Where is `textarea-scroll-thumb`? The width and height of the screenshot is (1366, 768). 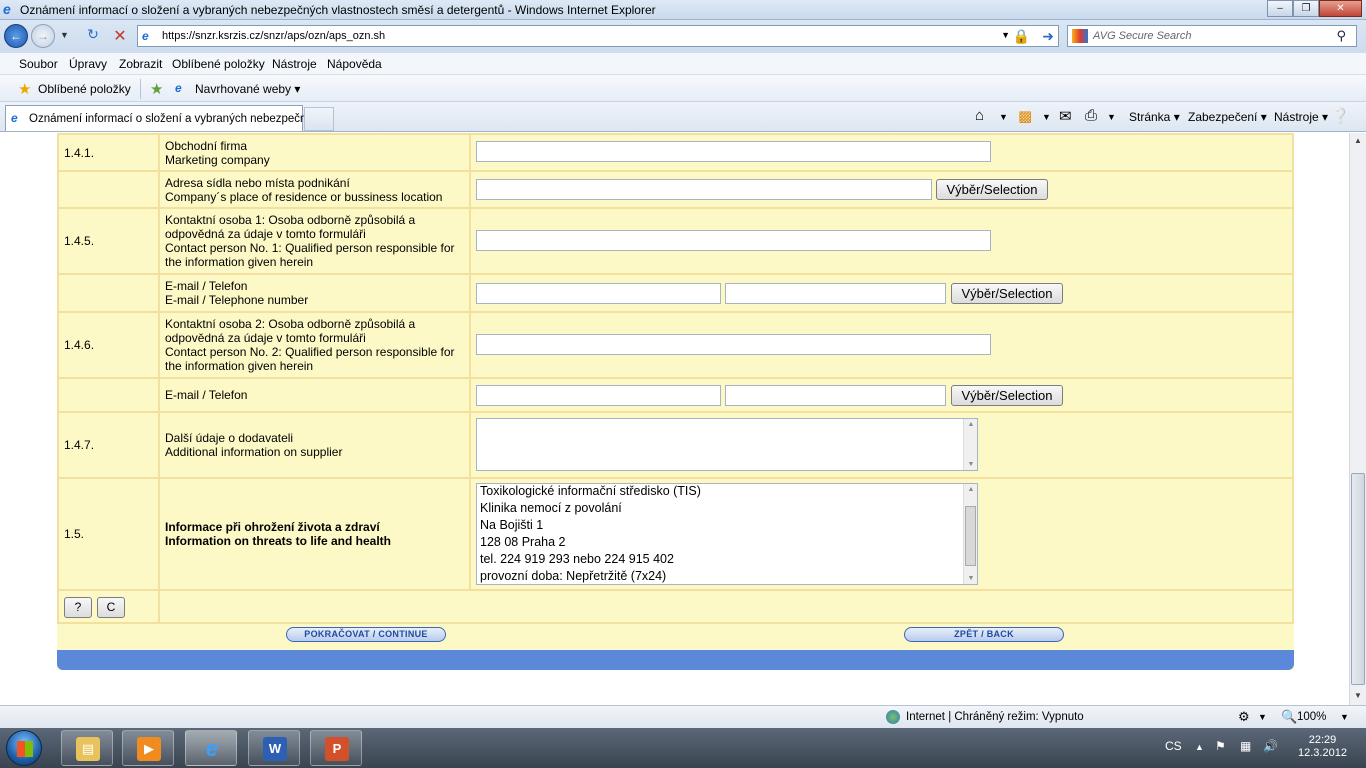
textarea-scroll-thumb is located at coordinates (970, 536).